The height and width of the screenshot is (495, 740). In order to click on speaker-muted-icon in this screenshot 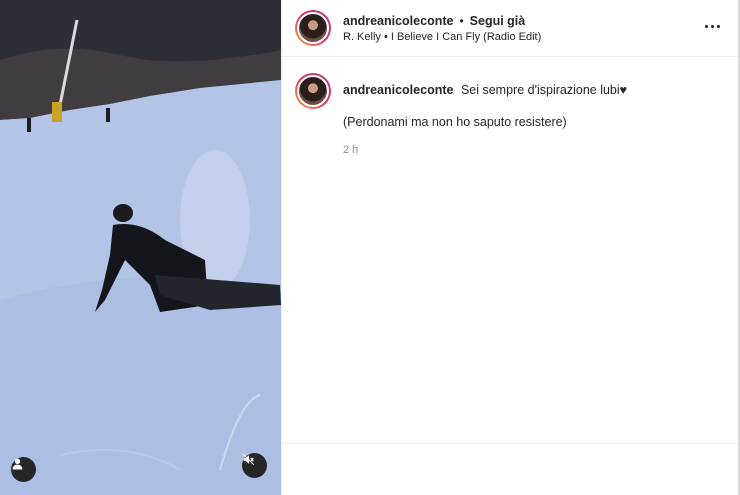, I will do `click(248, 459)`.